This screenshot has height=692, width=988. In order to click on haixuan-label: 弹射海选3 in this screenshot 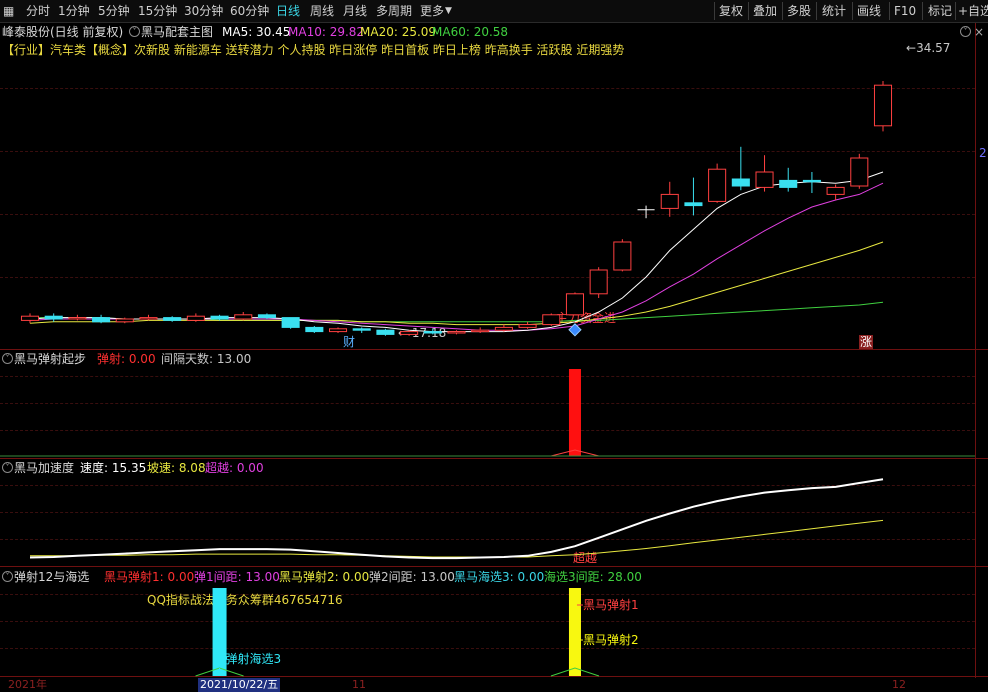, I will do `click(254, 658)`.